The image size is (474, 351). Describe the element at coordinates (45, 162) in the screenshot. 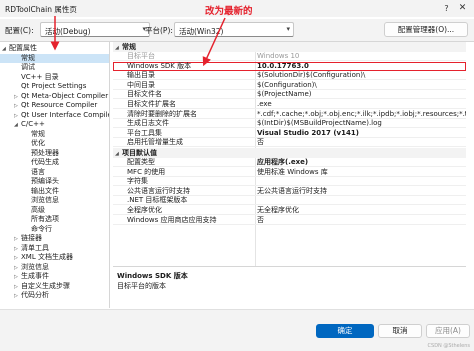

I see `tree-item-label: 代码生成` at that location.